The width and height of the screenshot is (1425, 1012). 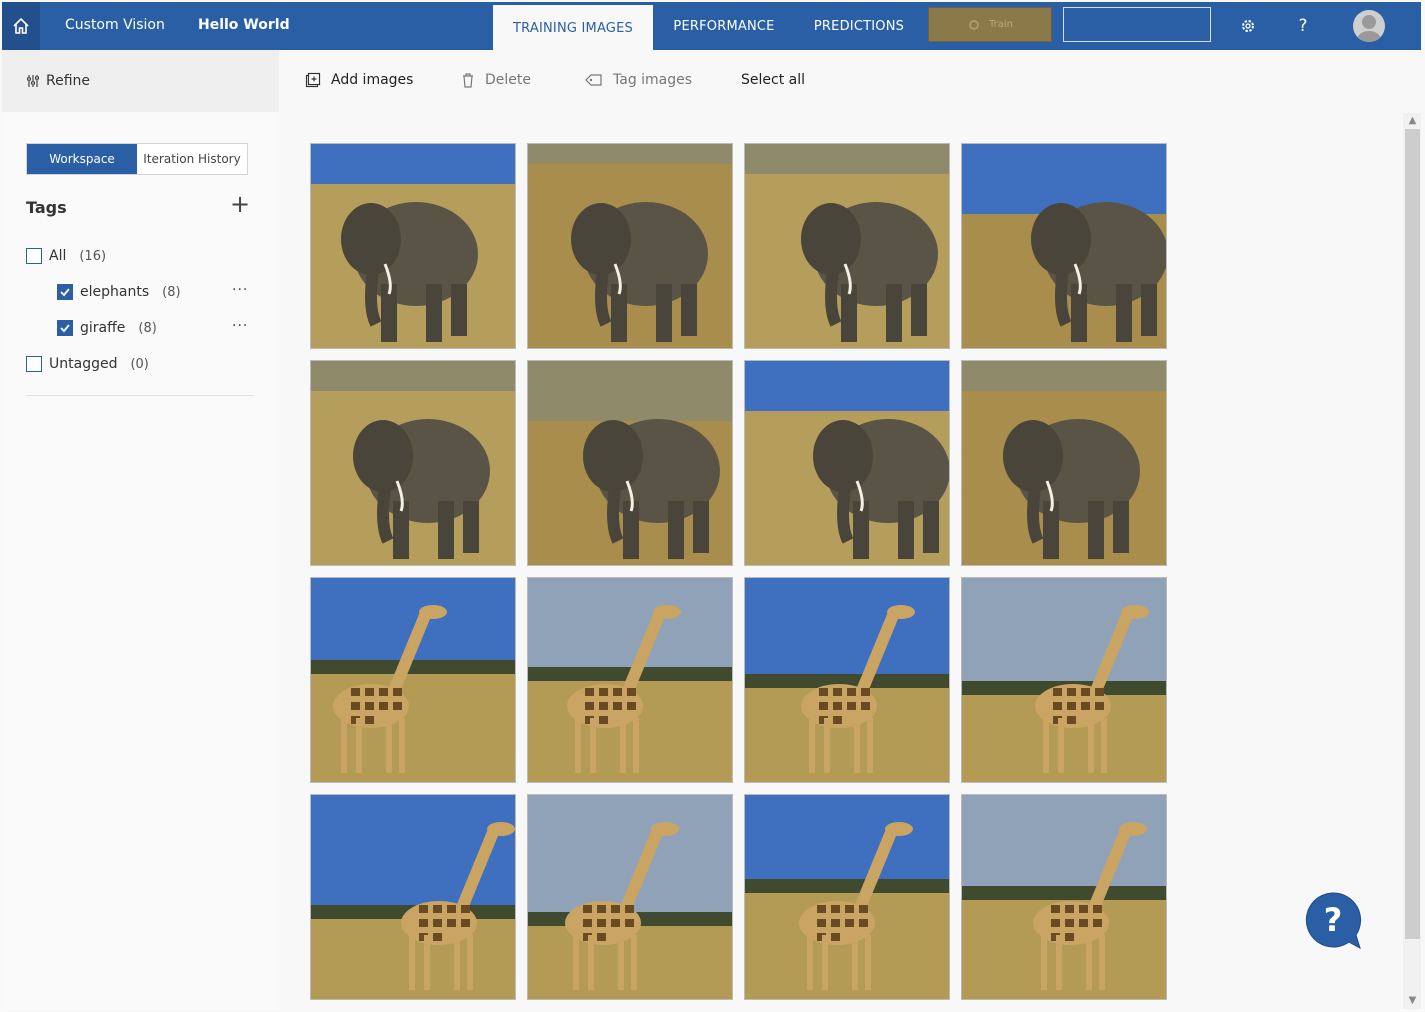 What do you see at coordinates (115, 292) in the screenshot?
I see `tag-name: elephants` at bounding box center [115, 292].